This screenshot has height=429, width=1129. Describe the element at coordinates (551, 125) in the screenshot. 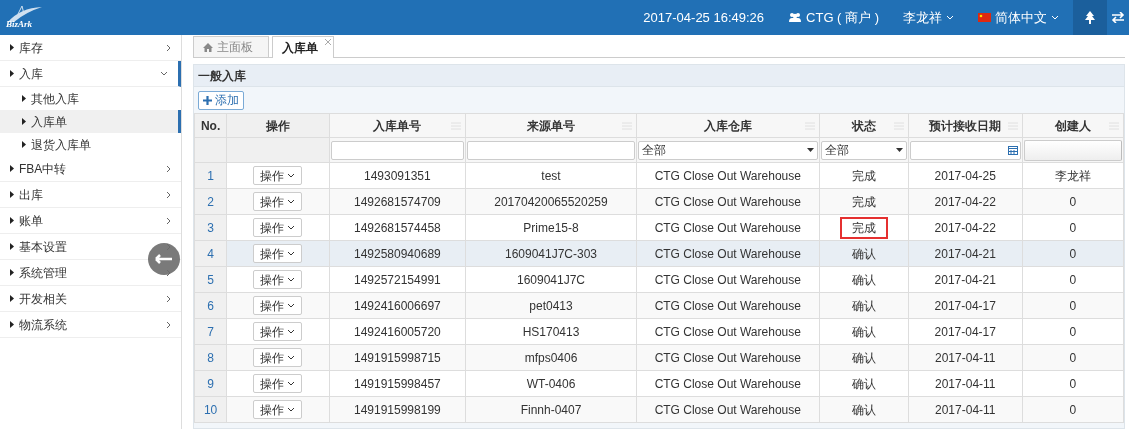

I see `column-header: 来源单号` at that location.